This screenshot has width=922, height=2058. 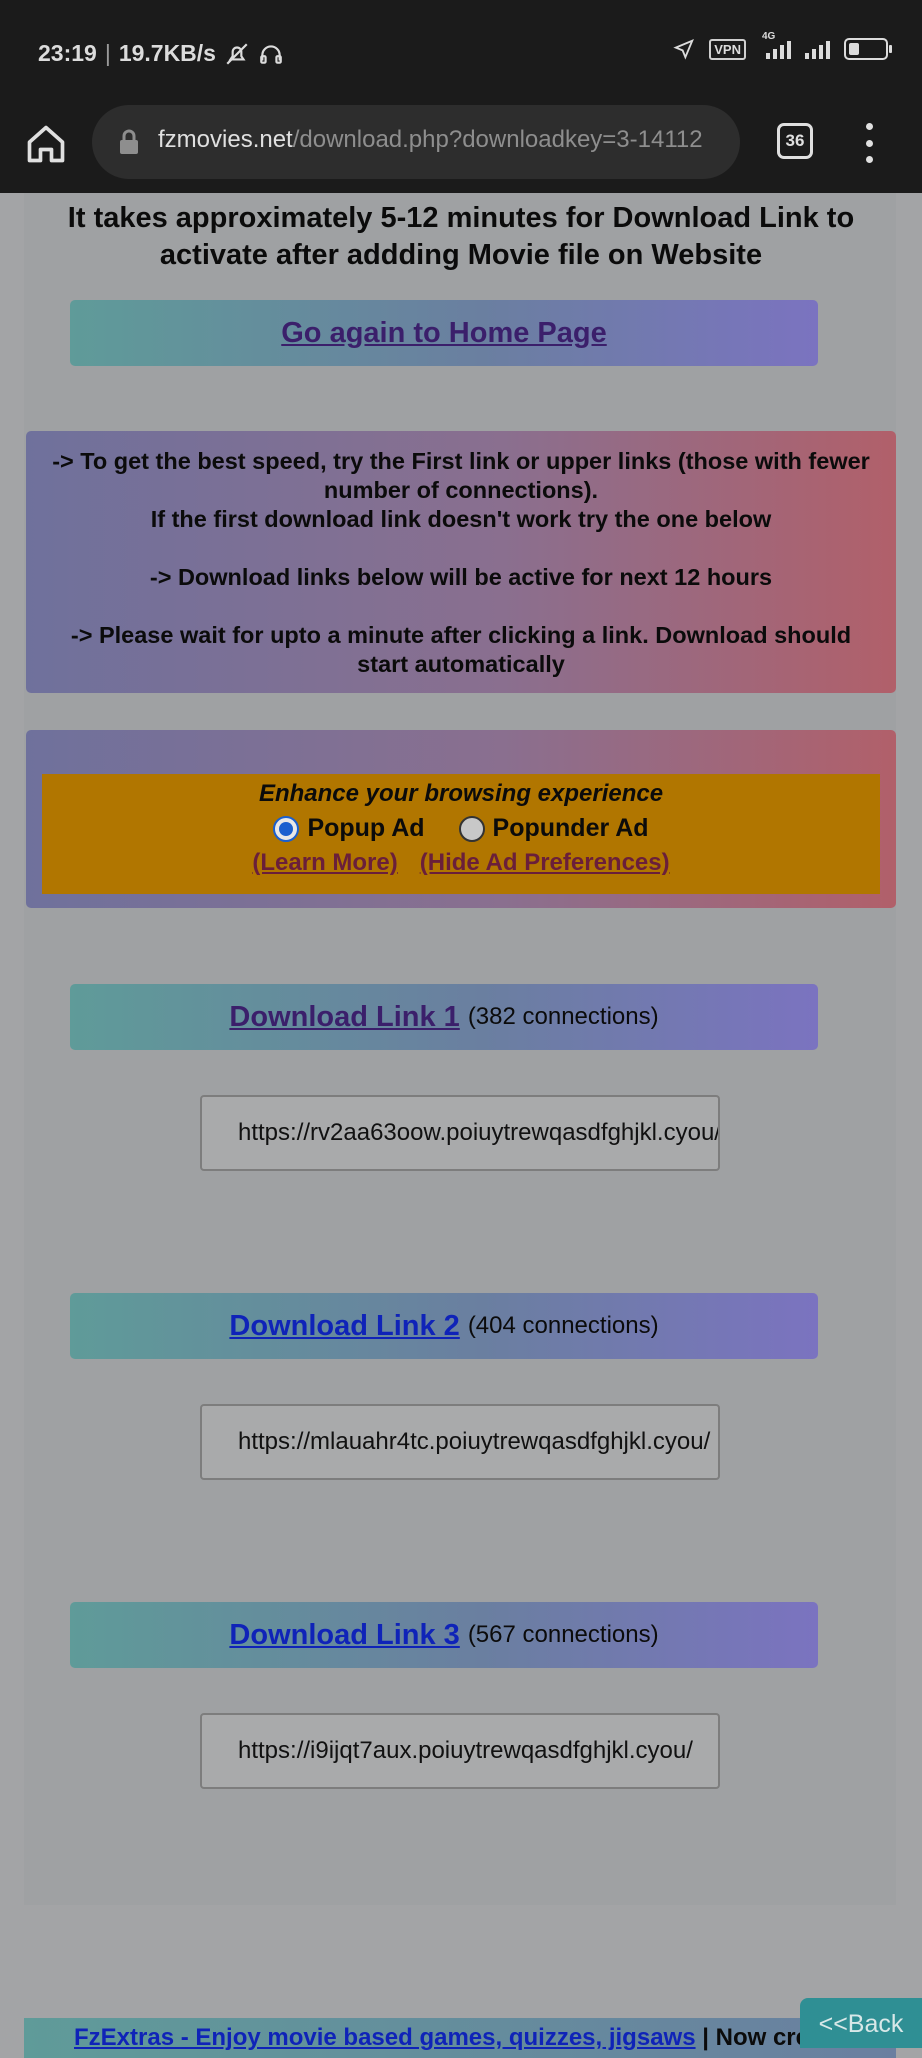 I want to click on popunder-ad-label: Popunder Ad, so click(x=570, y=828).